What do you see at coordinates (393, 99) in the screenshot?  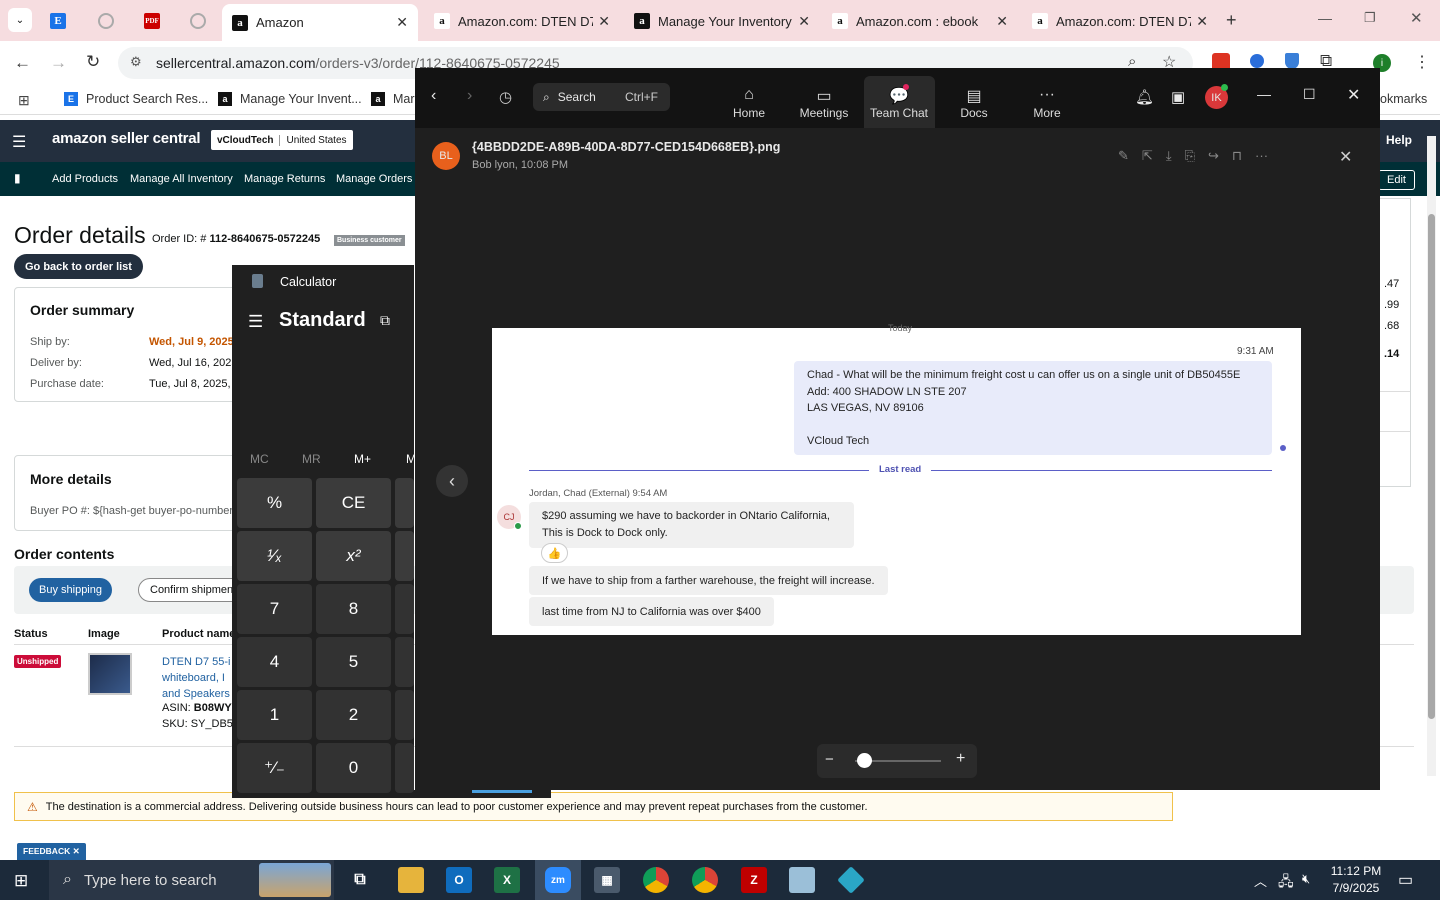 I see `bookmark-mar: a Mar` at bounding box center [393, 99].